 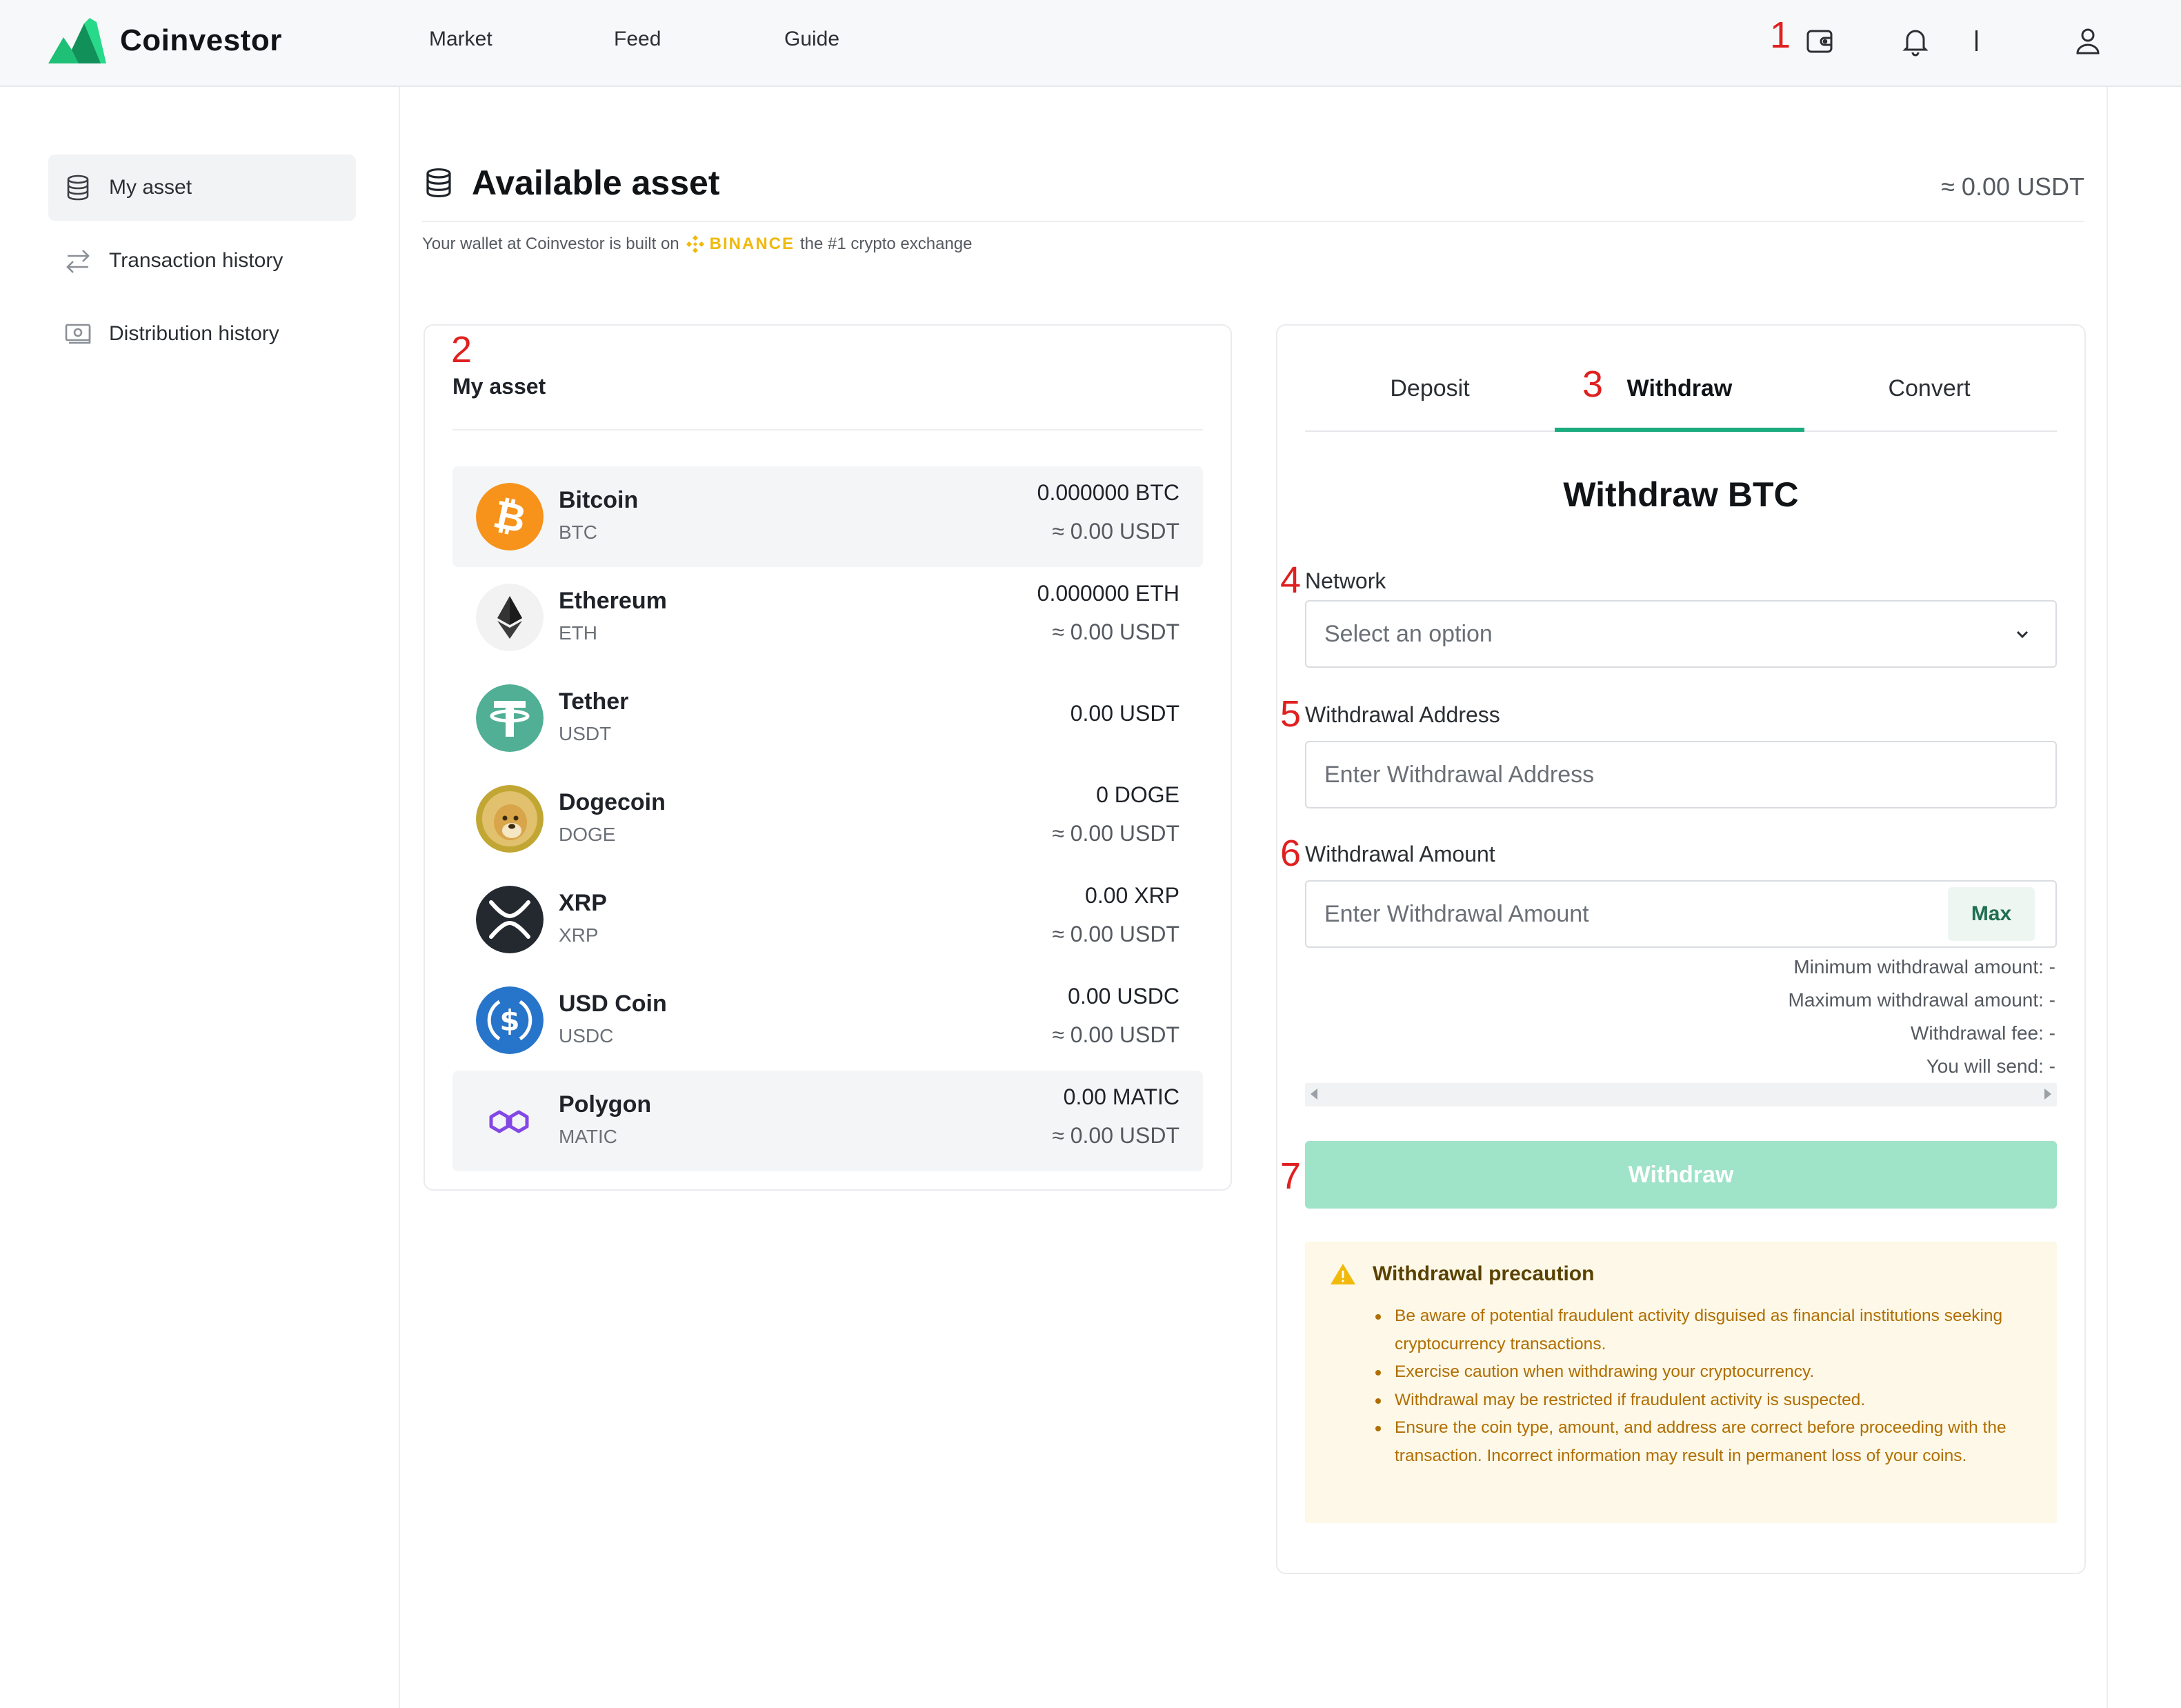 What do you see at coordinates (461, 349) in the screenshot?
I see `annotation-2: 2` at bounding box center [461, 349].